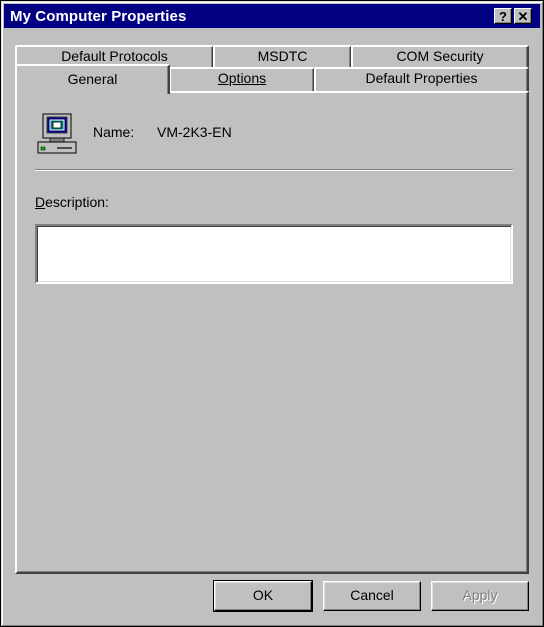 The image size is (544, 627). I want to click on close-icon: ✕, so click(523, 16).